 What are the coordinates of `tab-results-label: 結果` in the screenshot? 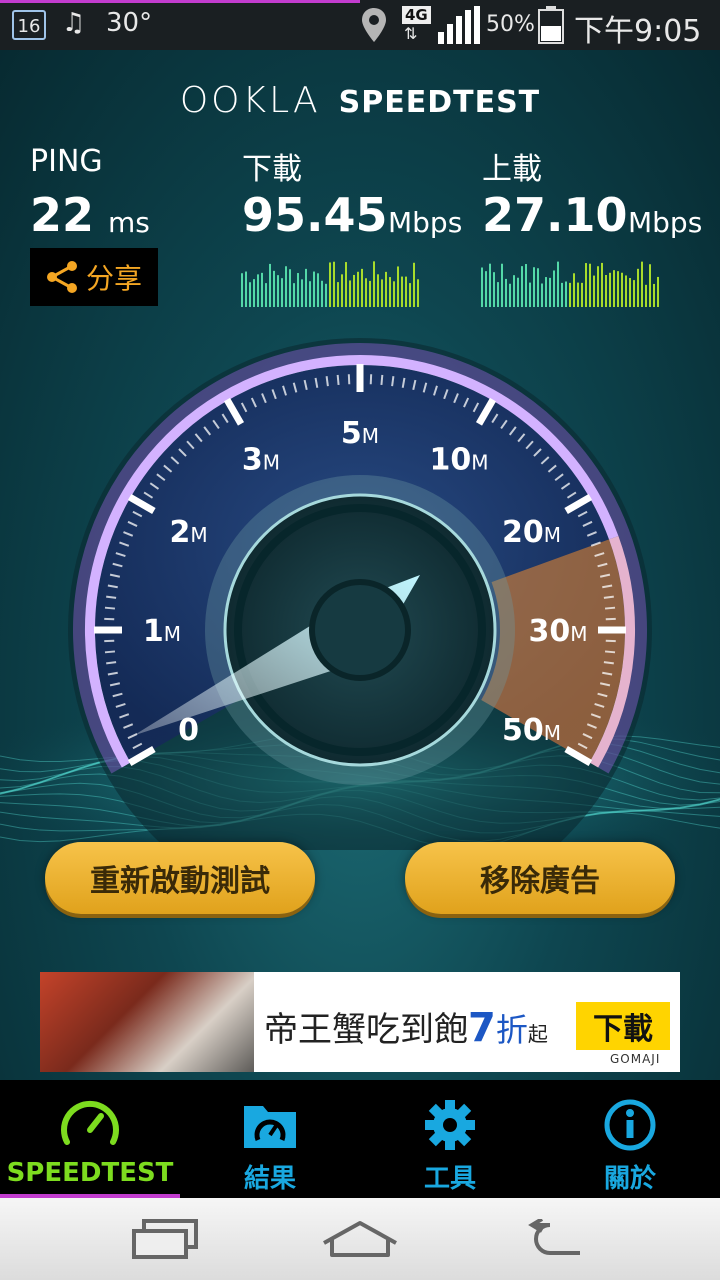 It's located at (269, 1179).